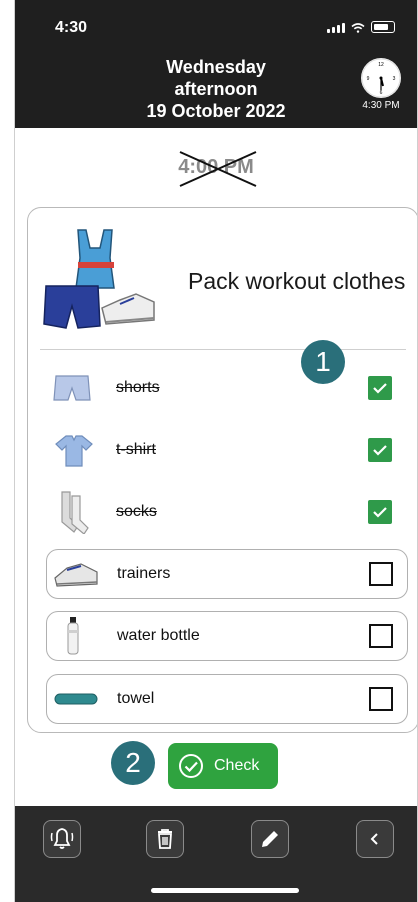 The image size is (418, 902). What do you see at coordinates (297, 281) in the screenshot?
I see `task-title: Pack workout clothes` at bounding box center [297, 281].